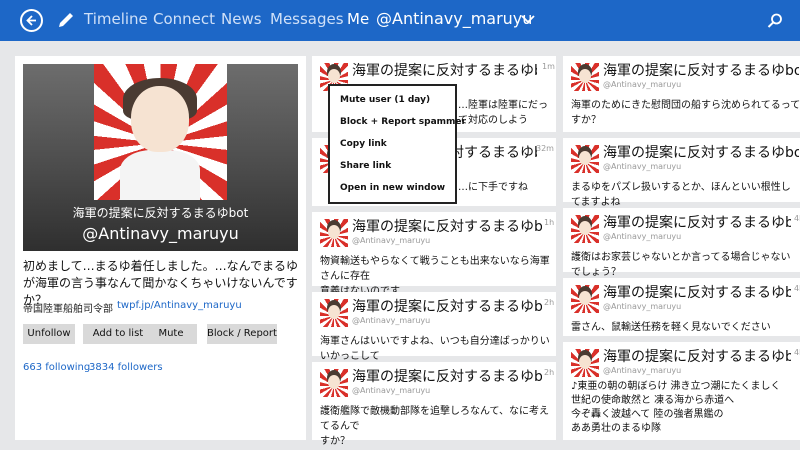  I want to click on back-arrow-icon, so click(31, 20).